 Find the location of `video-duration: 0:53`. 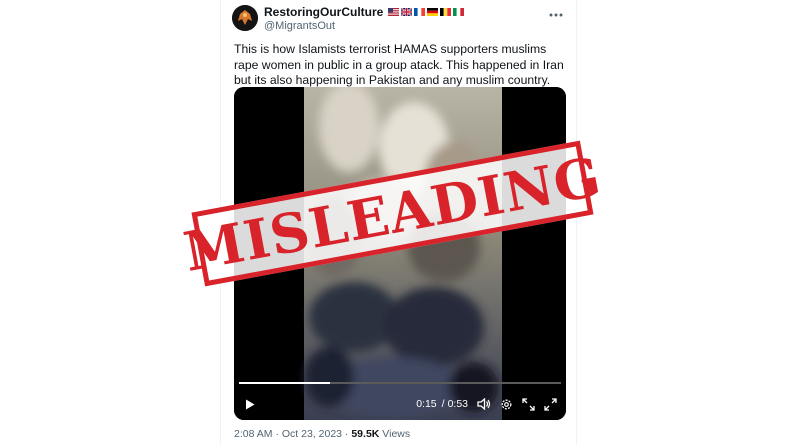

video-duration: 0:53 is located at coordinates (457, 404).